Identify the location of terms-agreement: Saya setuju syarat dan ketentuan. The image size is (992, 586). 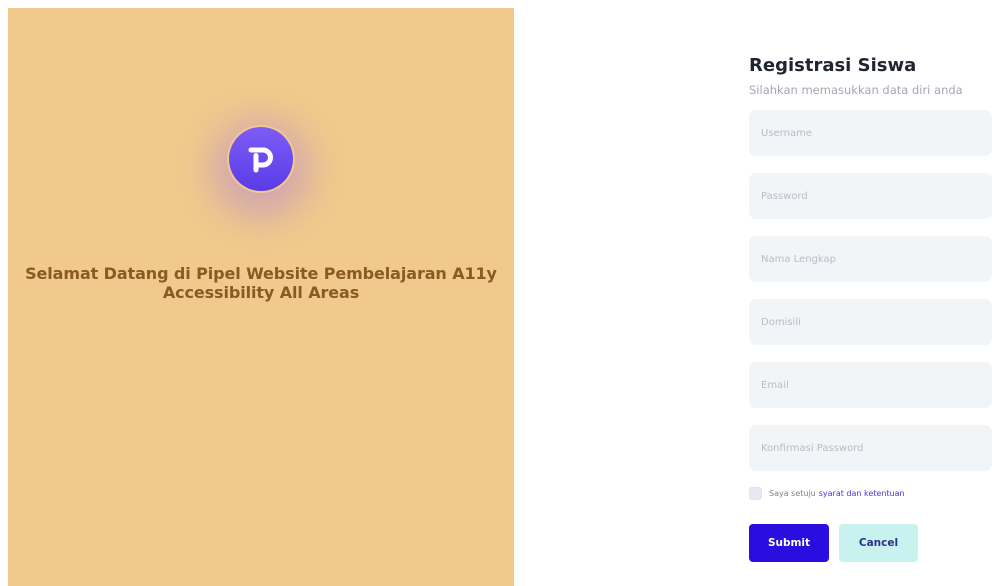
(827, 493).